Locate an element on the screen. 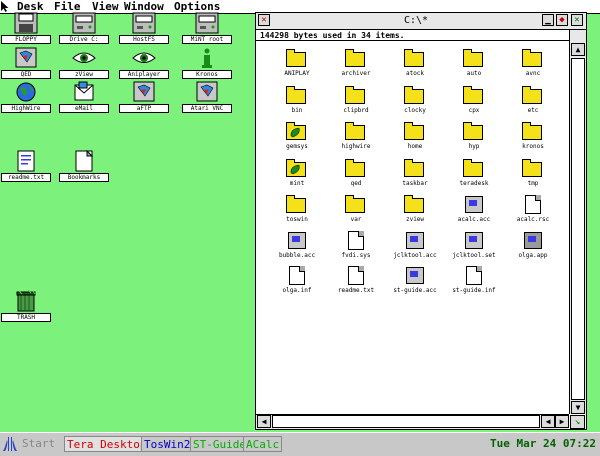 The height and width of the screenshot is (456, 600). file-item: archiver is located at coordinates (356, 64).